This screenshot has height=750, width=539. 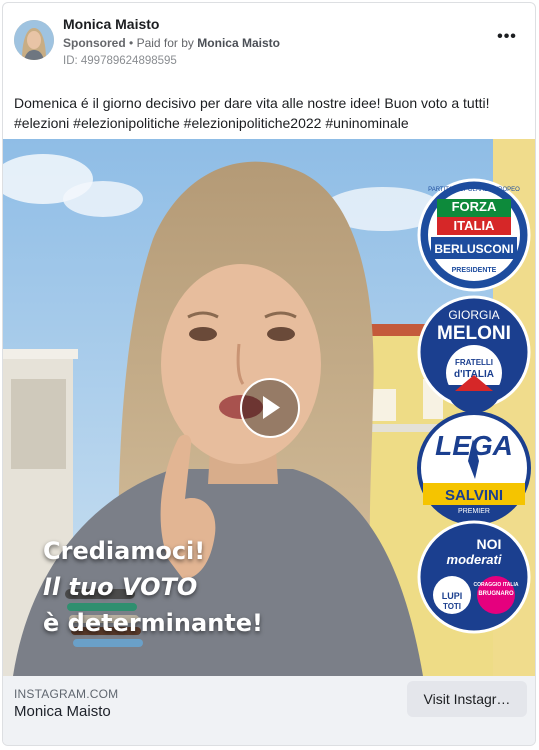 I want to click on fdi-line1: FRATELLI, so click(x=474, y=362).